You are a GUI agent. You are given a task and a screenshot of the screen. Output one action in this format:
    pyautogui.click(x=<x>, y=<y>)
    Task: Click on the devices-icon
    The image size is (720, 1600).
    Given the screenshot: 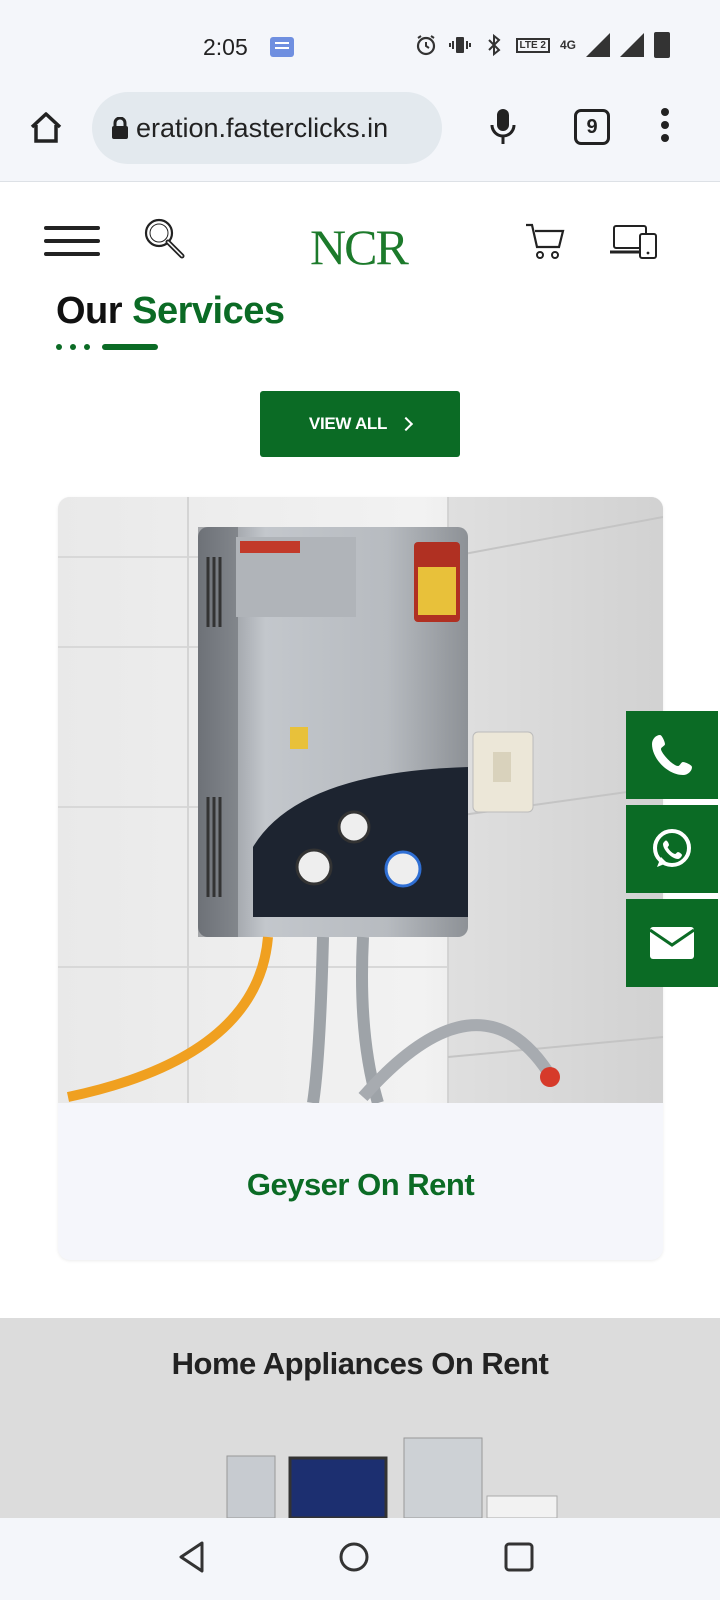 What is the action you would take?
    pyautogui.click(x=633, y=241)
    